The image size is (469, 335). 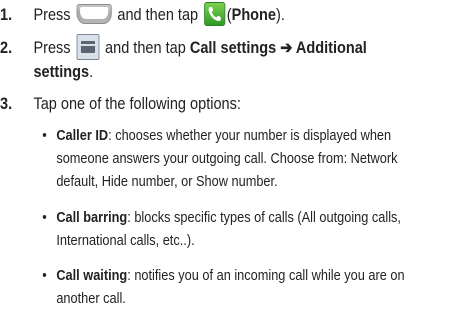 I want to click on additional-settings-label: settings, so click(x=61, y=72).